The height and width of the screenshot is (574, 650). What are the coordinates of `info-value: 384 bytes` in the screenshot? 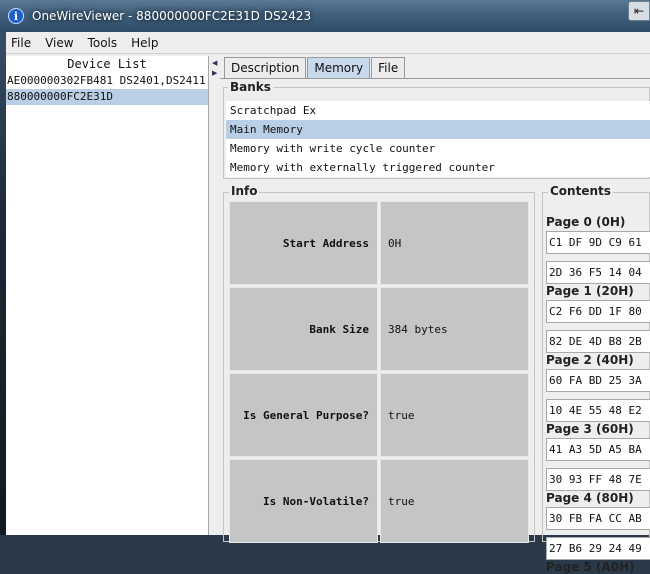 It's located at (454, 329).